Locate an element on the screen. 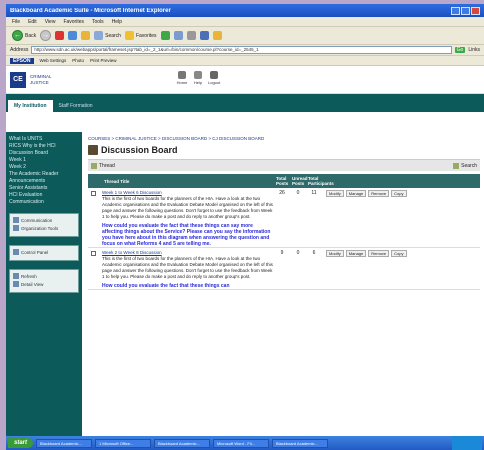  search-button: Search is located at coordinates (107, 35).